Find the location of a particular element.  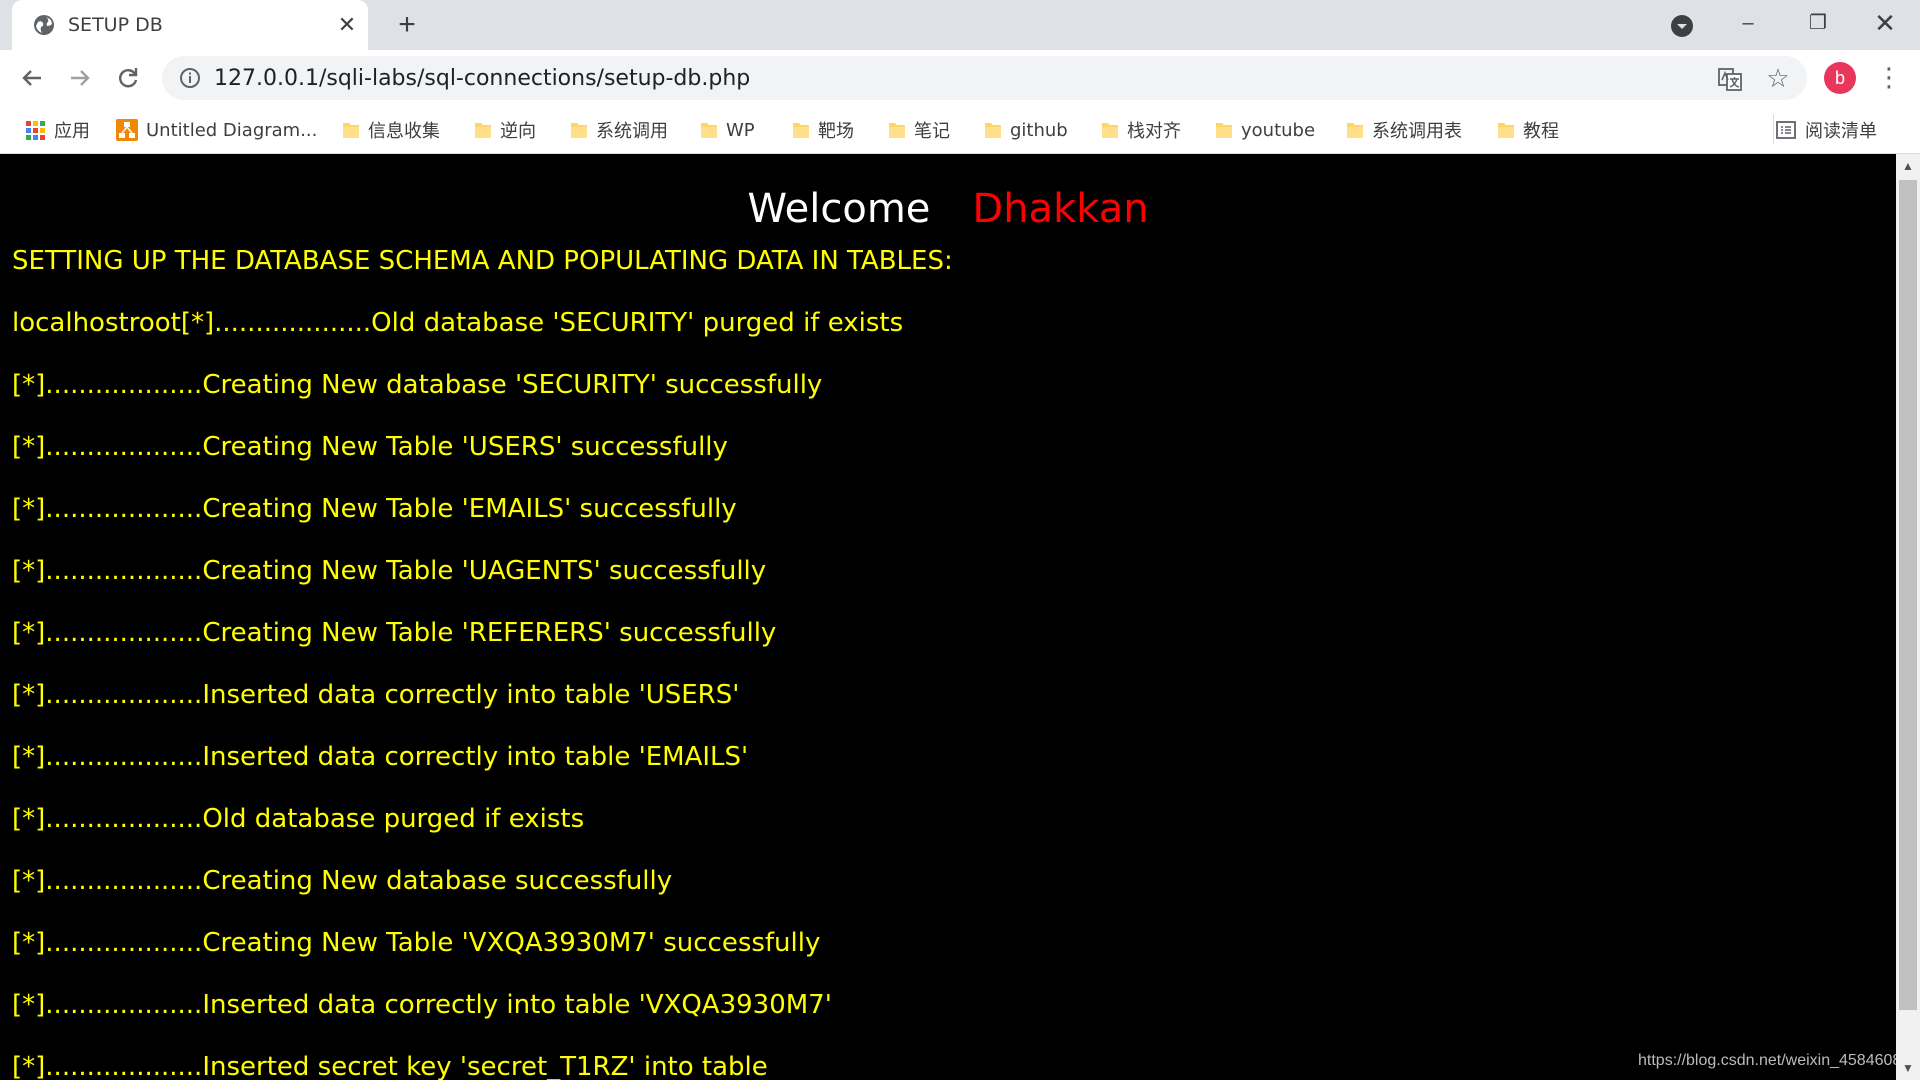

bookmark-item: 应用 is located at coordinates (57, 130).